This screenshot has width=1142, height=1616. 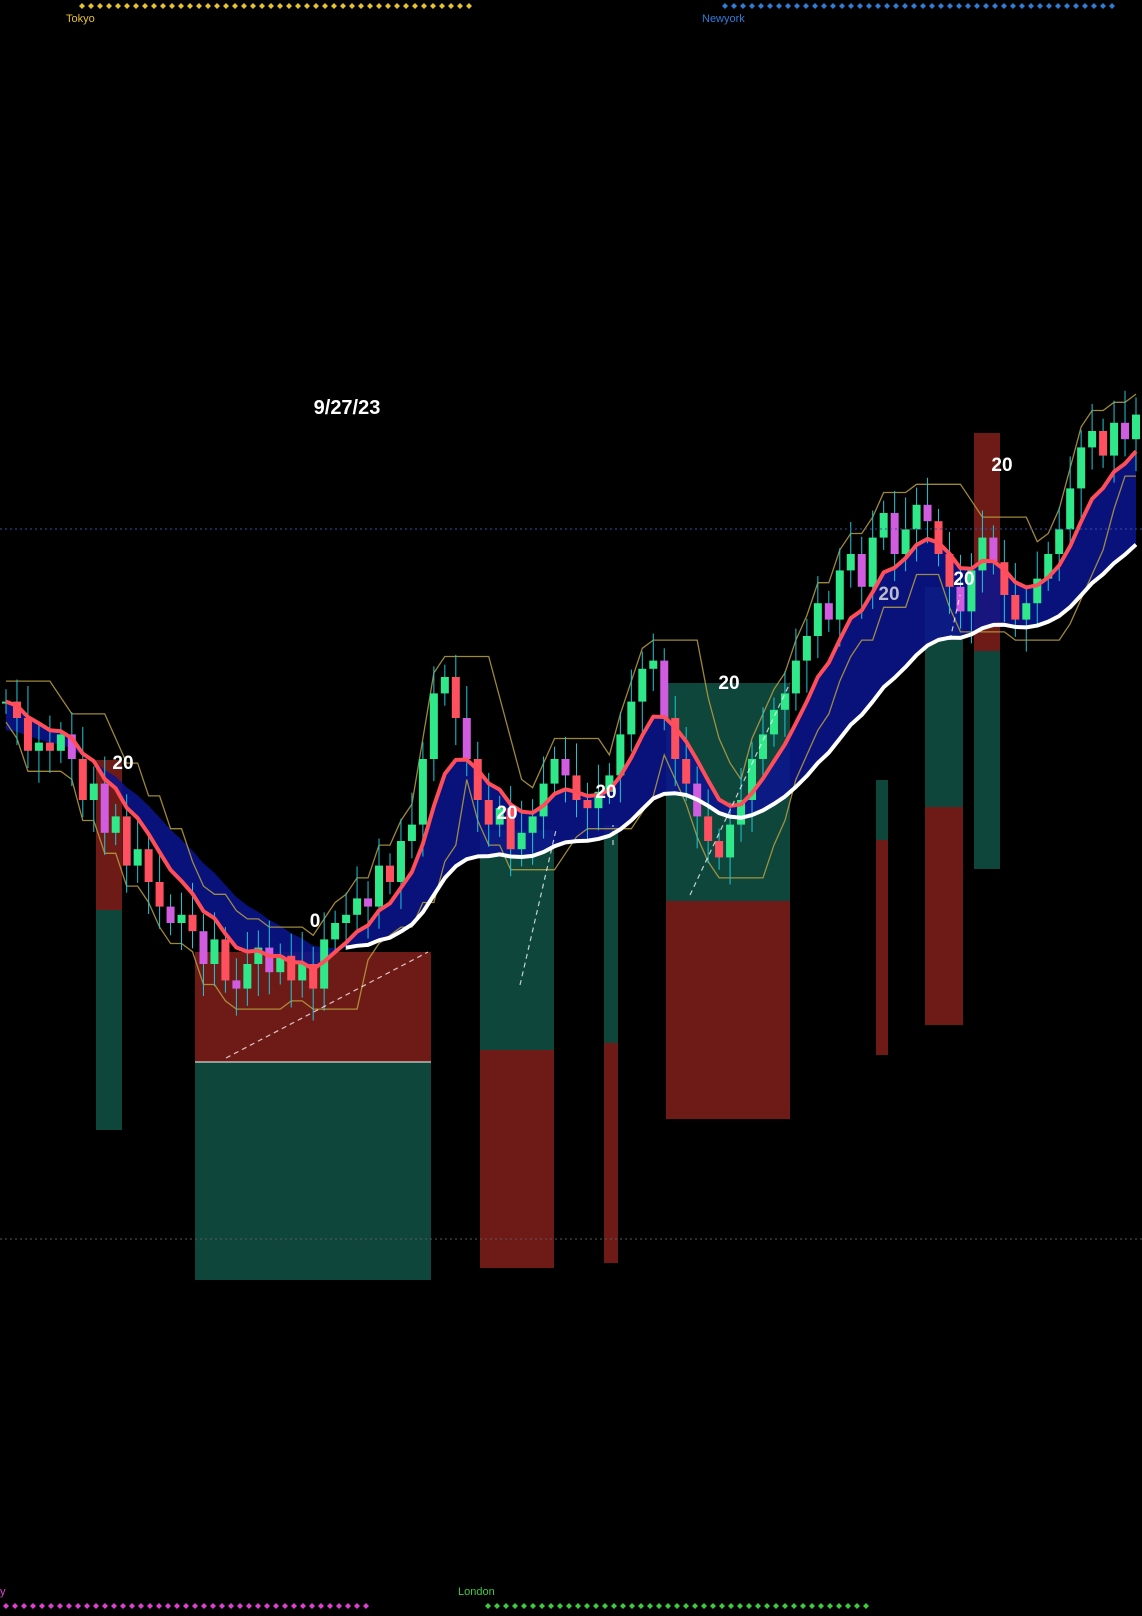 What do you see at coordinates (80, 19) in the screenshot?
I see `session-label-tokyo: Tokyo` at bounding box center [80, 19].